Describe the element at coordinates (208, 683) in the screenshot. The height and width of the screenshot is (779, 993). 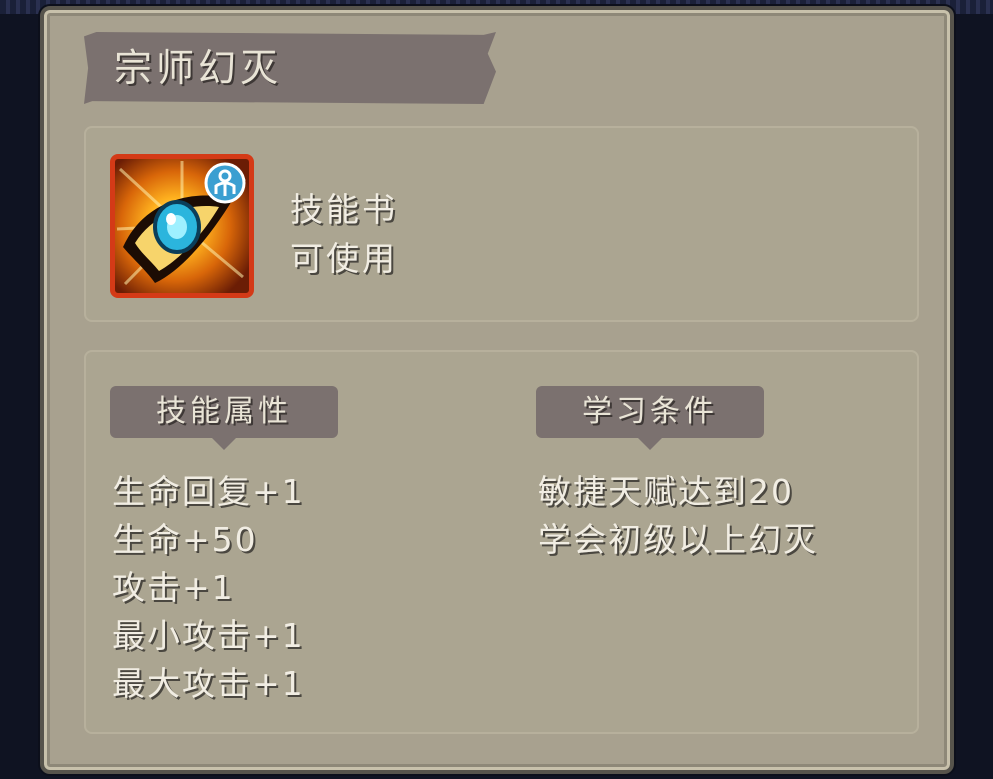
I see `attribute-line: 最大攻击+1` at that location.